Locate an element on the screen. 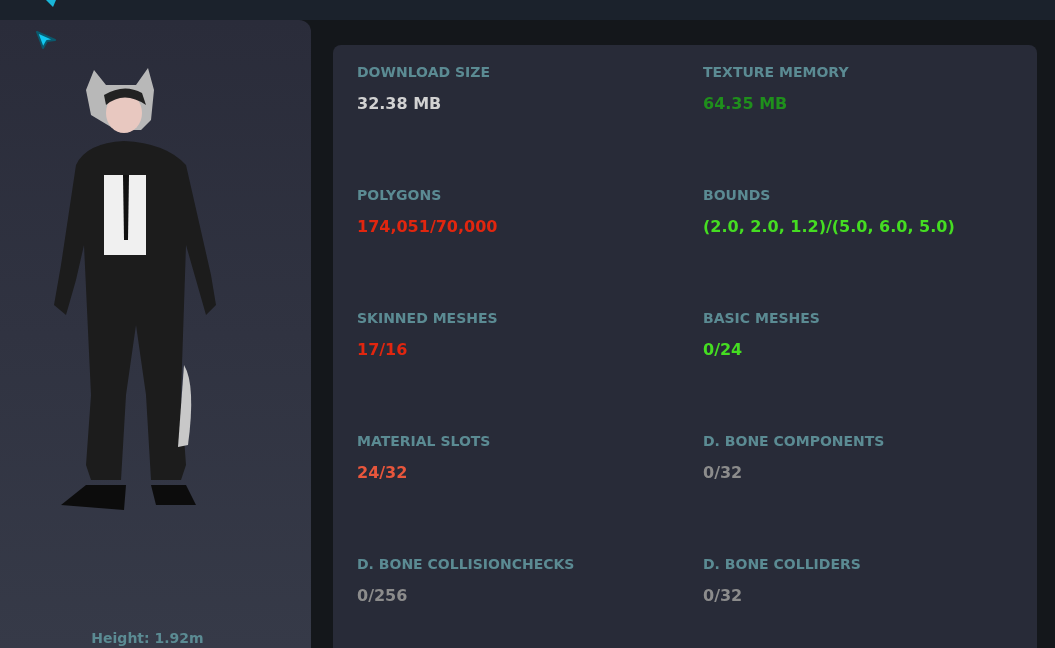  cursor-icon is located at coordinates (46, 40).